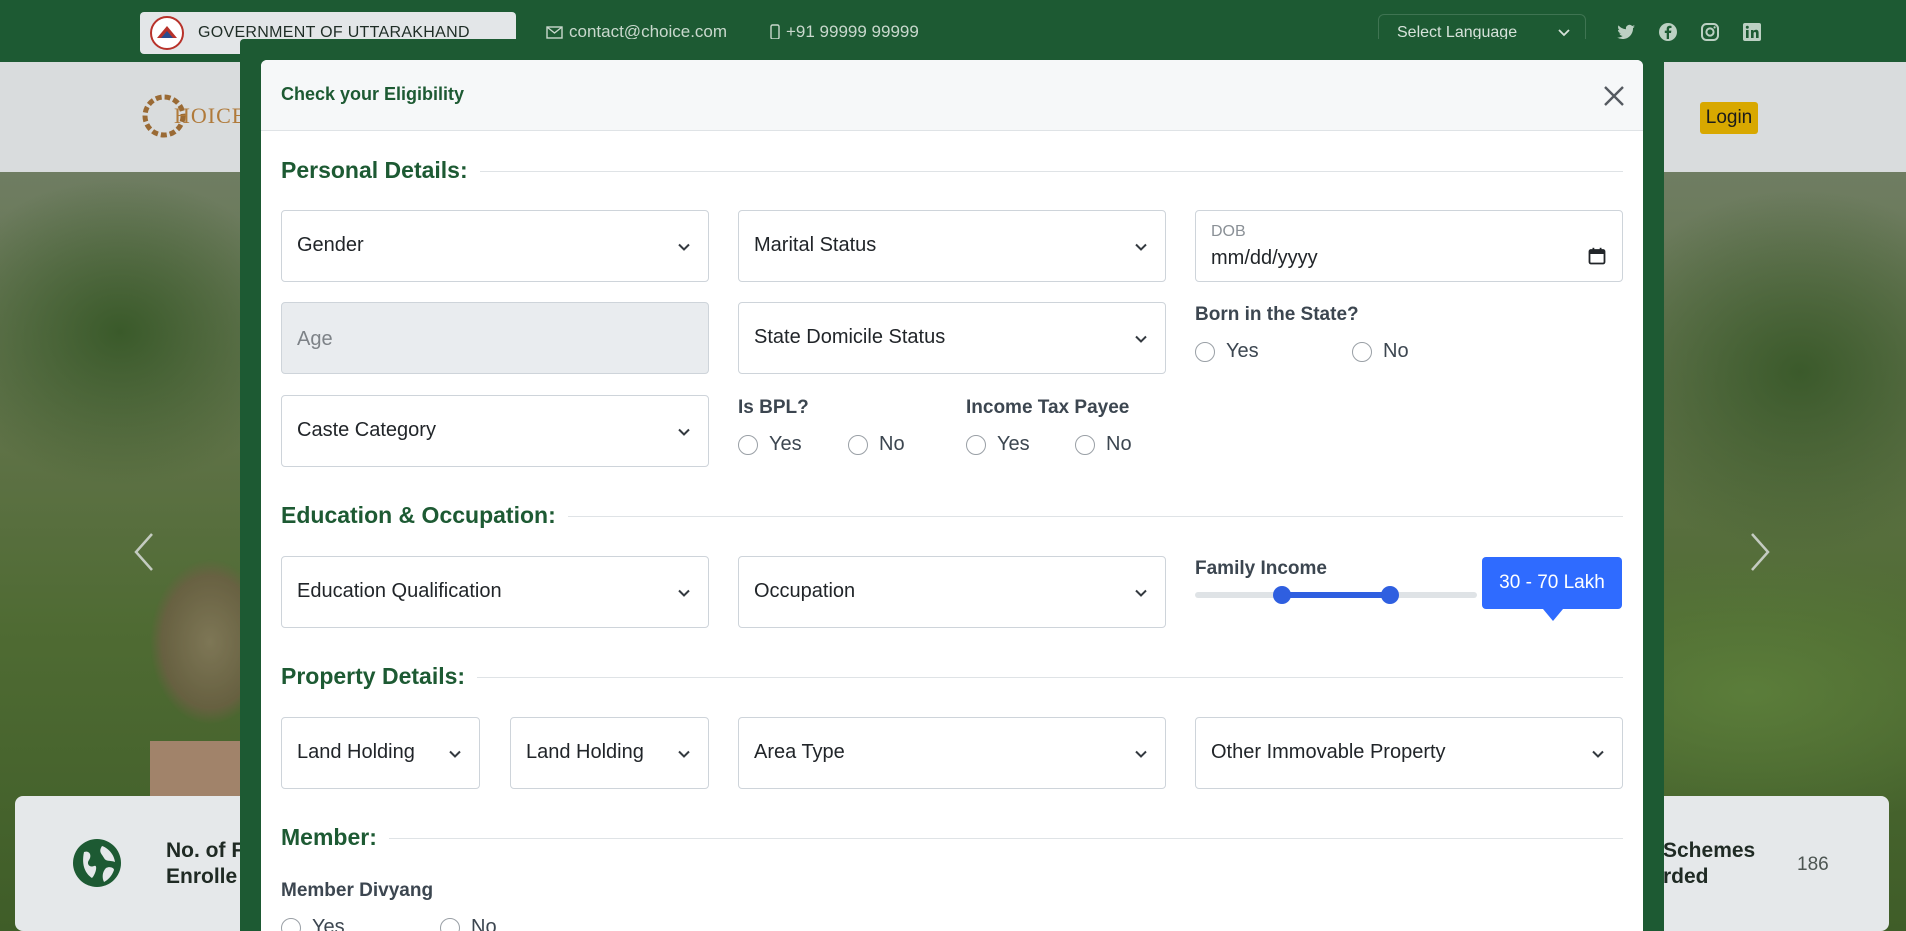  What do you see at coordinates (554, 32) in the screenshot?
I see `envelope-icon` at bounding box center [554, 32].